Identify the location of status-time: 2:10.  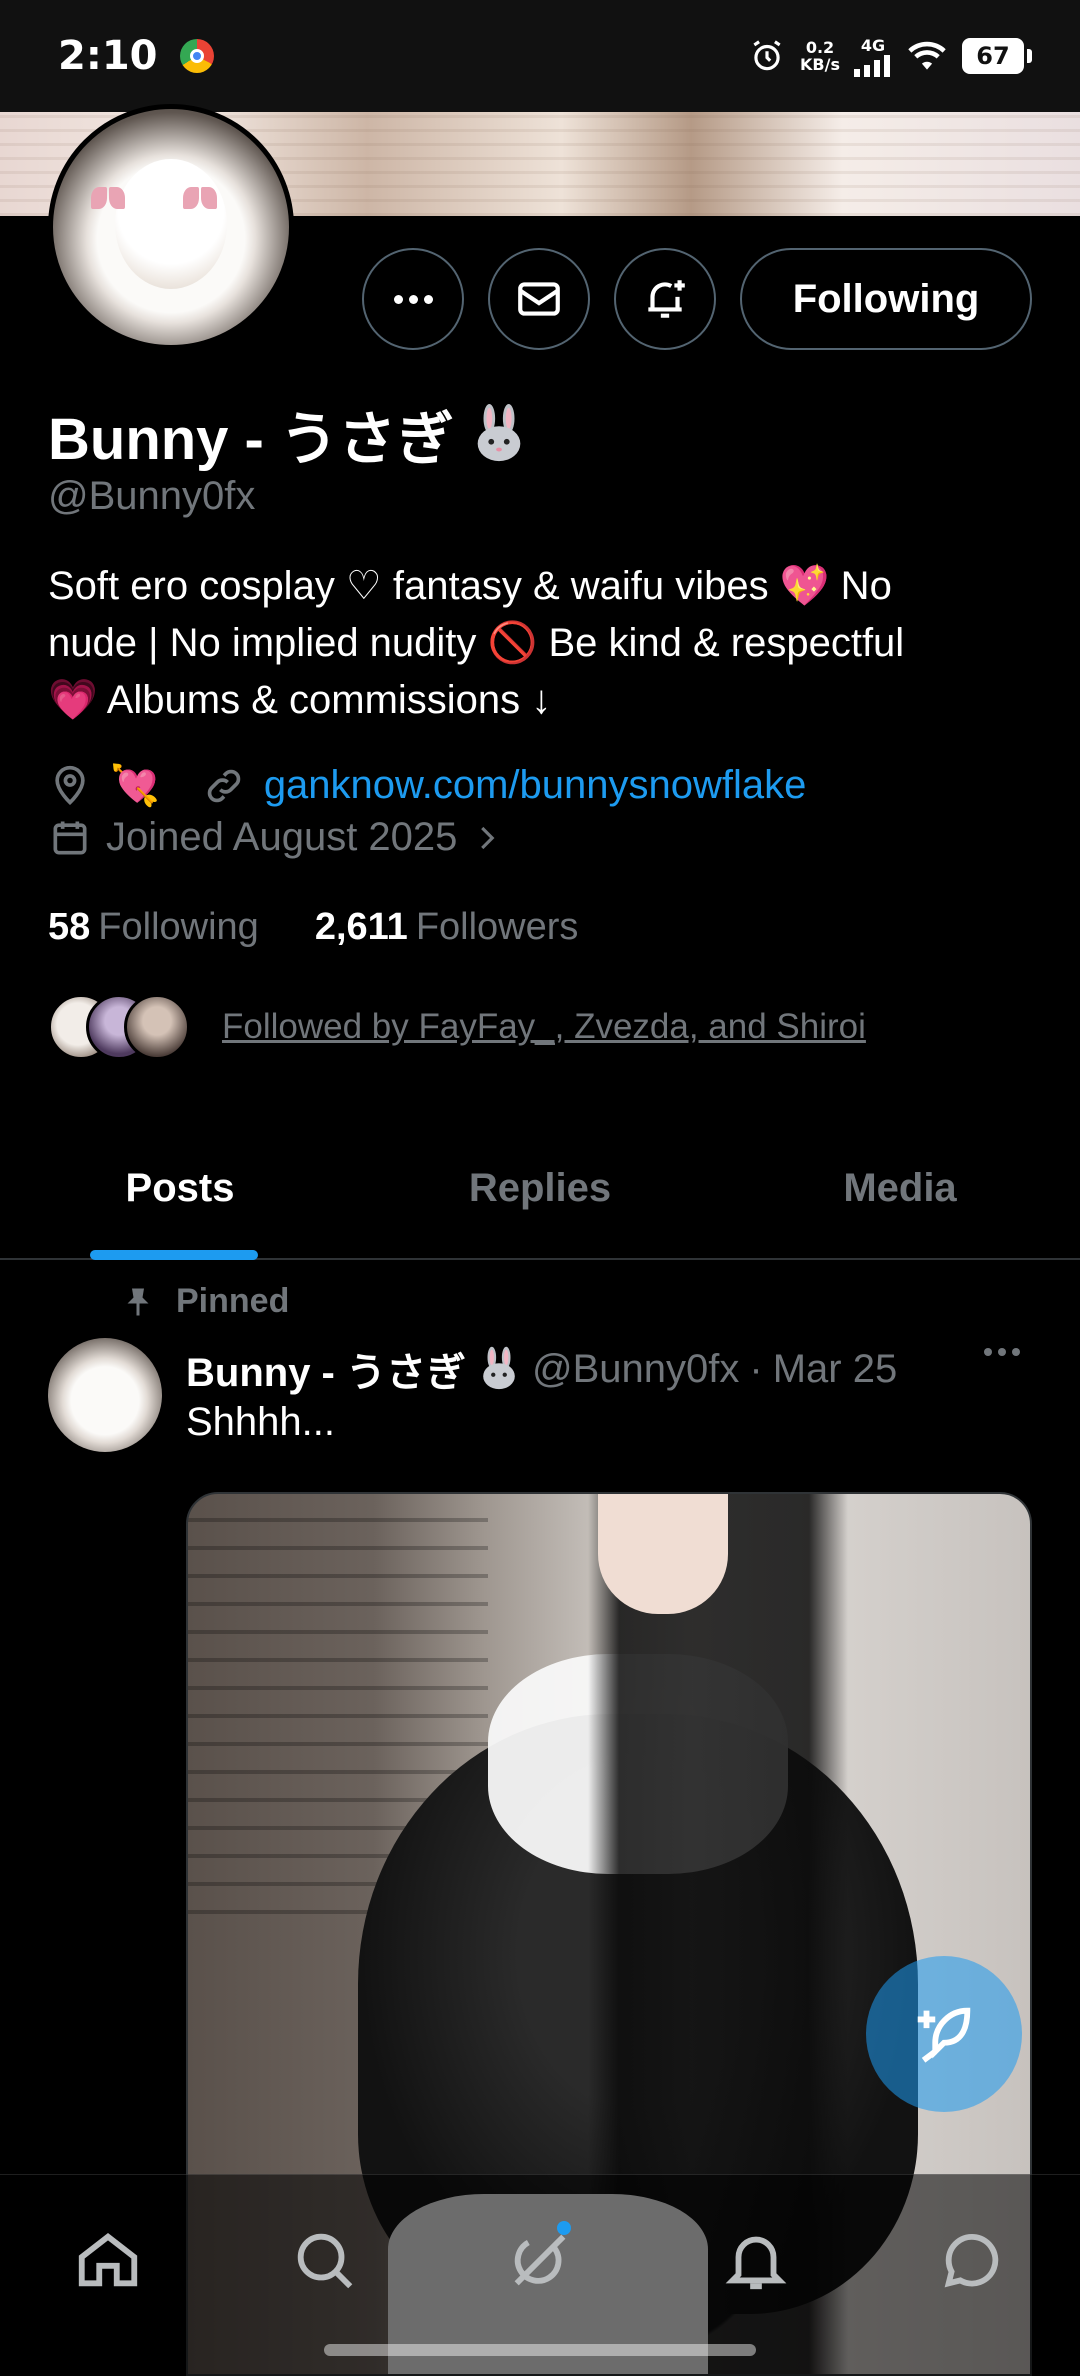
(108, 56).